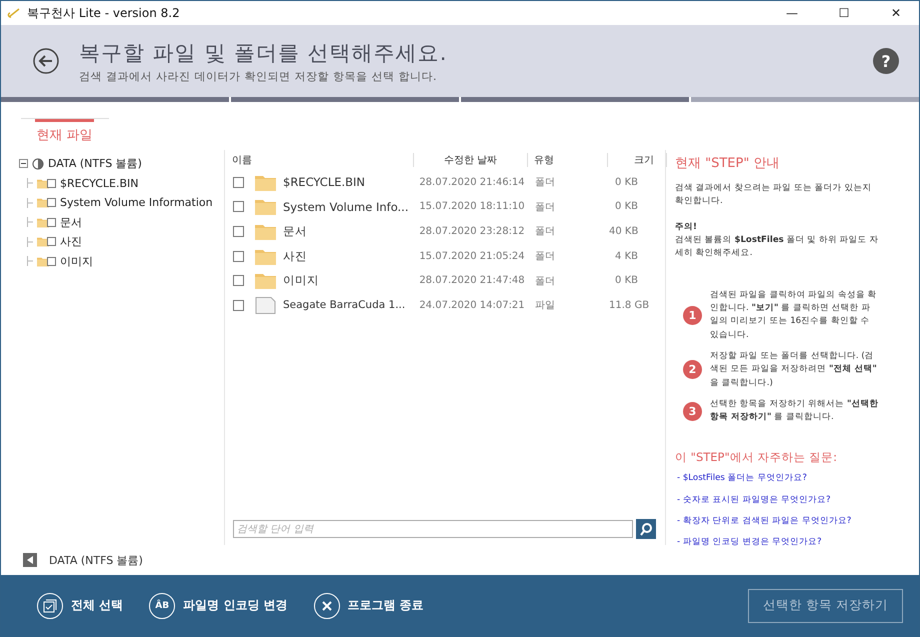  I want to click on table-cell-text: 40 KB, so click(624, 231).